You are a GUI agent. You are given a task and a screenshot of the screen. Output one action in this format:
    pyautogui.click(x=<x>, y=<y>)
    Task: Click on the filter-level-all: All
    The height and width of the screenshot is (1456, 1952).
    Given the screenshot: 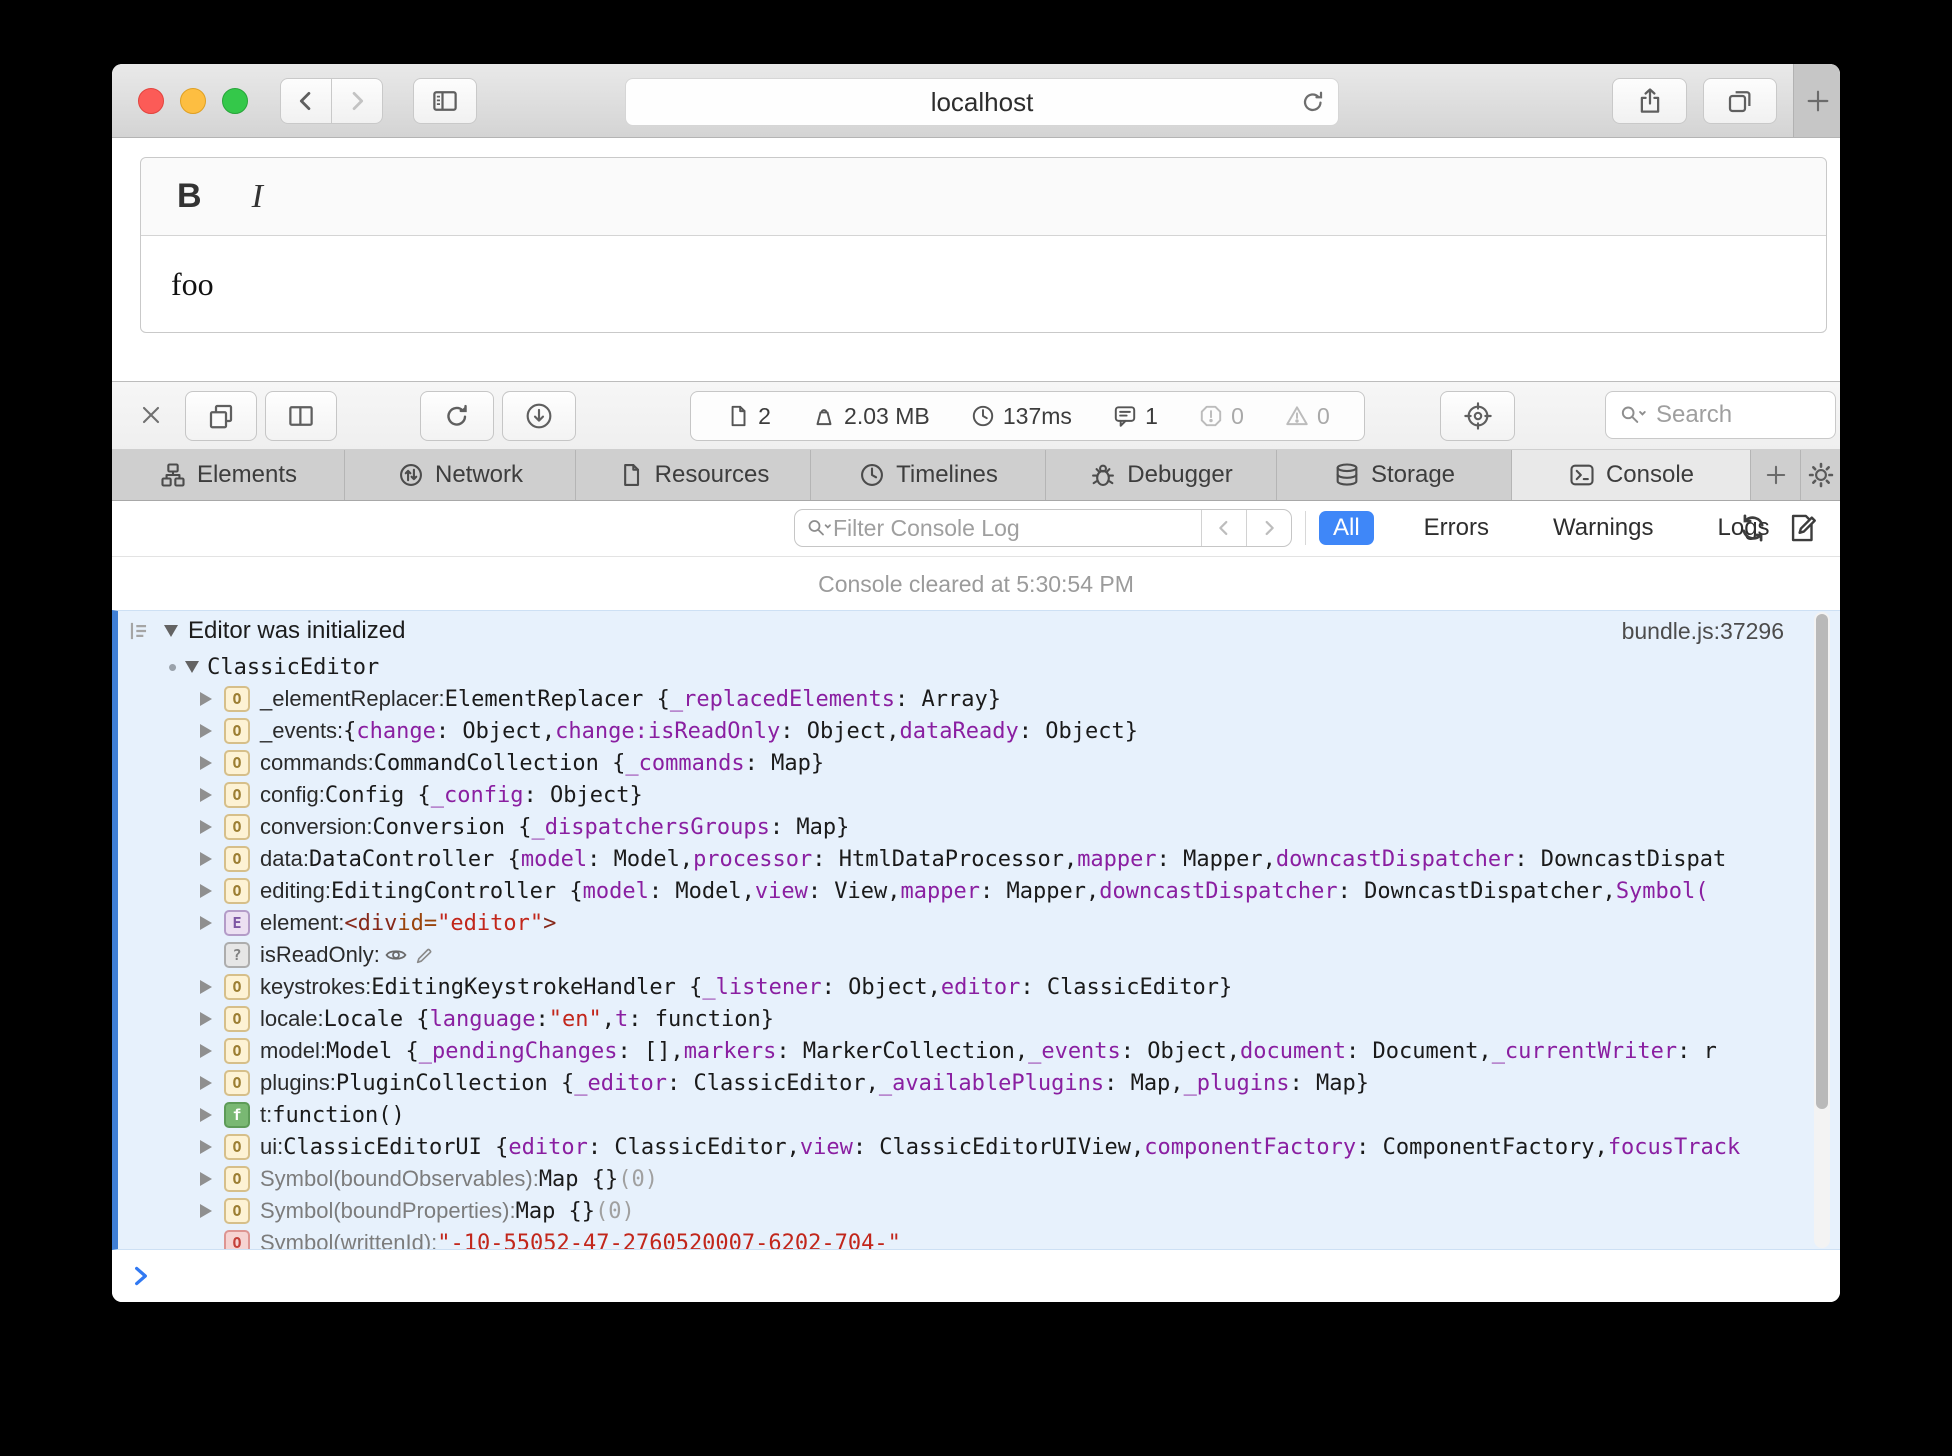 What is the action you would take?
    pyautogui.click(x=1346, y=528)
    